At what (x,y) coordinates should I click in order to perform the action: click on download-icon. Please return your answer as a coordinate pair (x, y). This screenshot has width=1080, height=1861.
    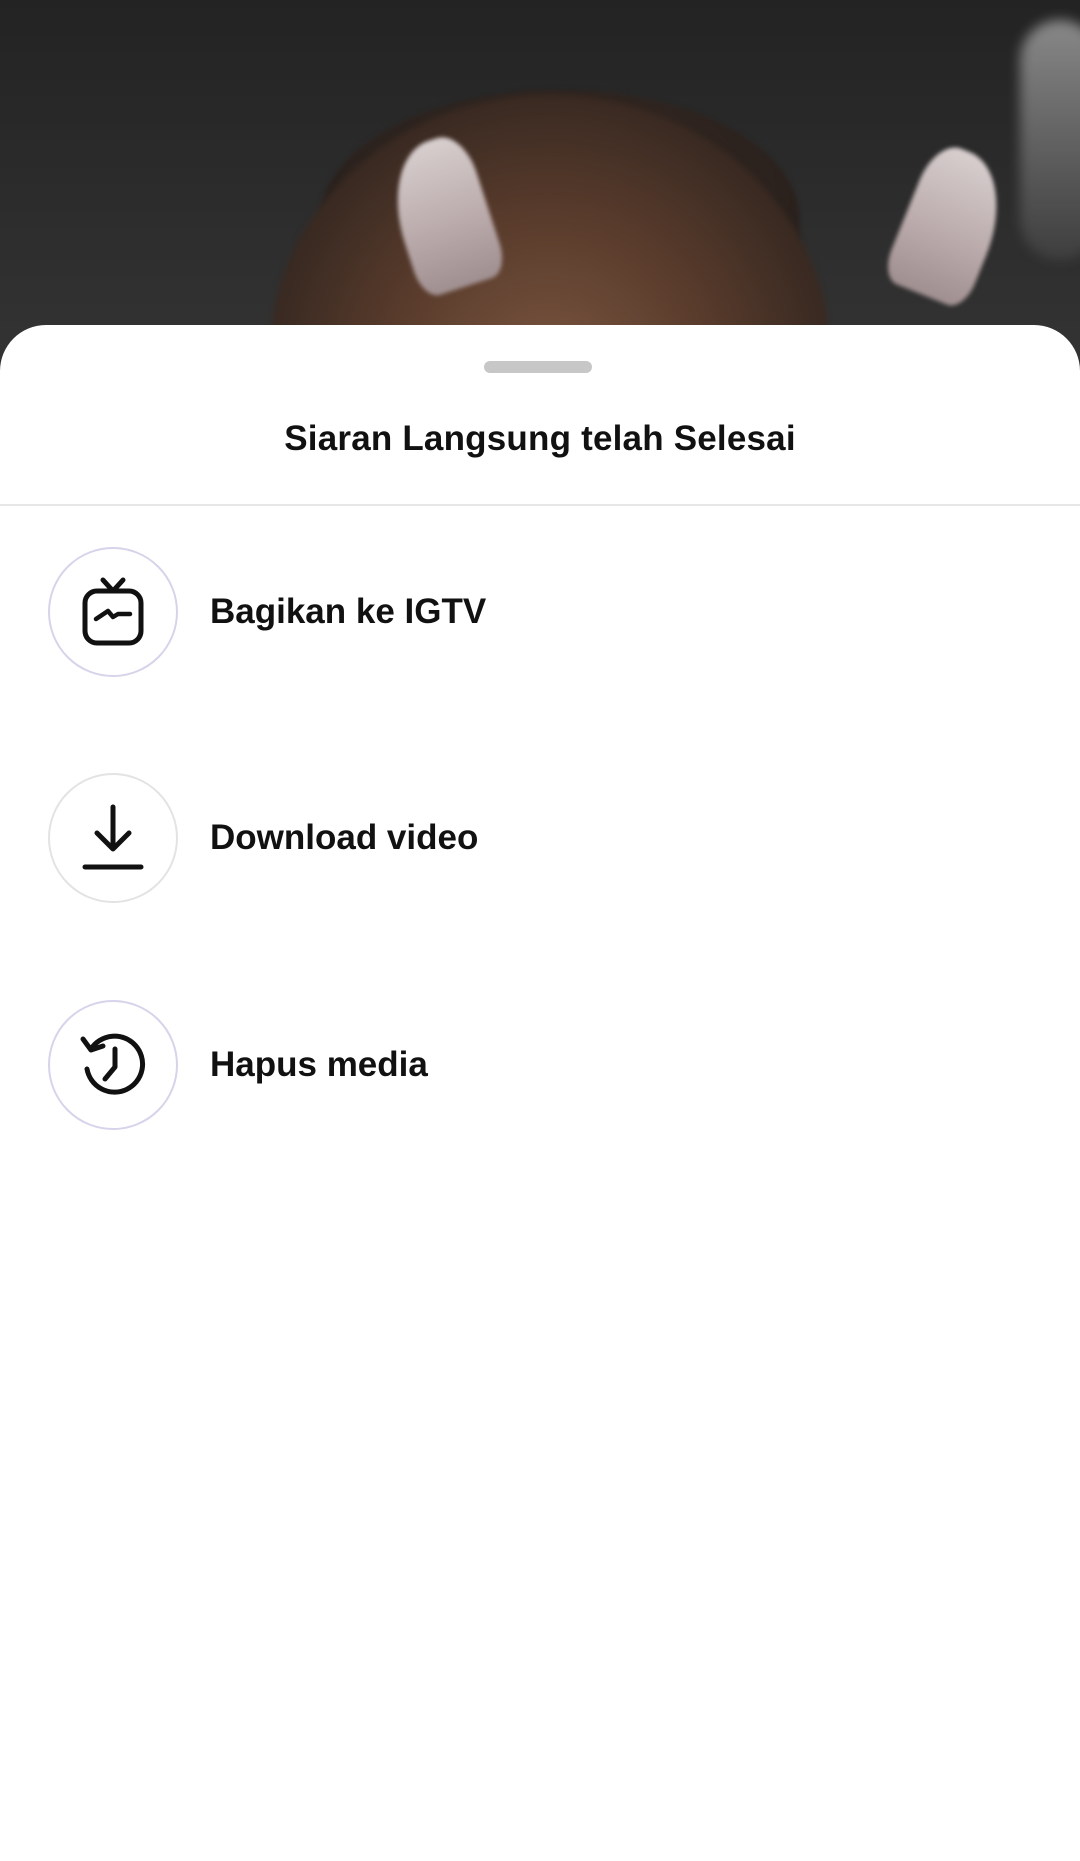
    Looking at the image, I should click on (113, 837).